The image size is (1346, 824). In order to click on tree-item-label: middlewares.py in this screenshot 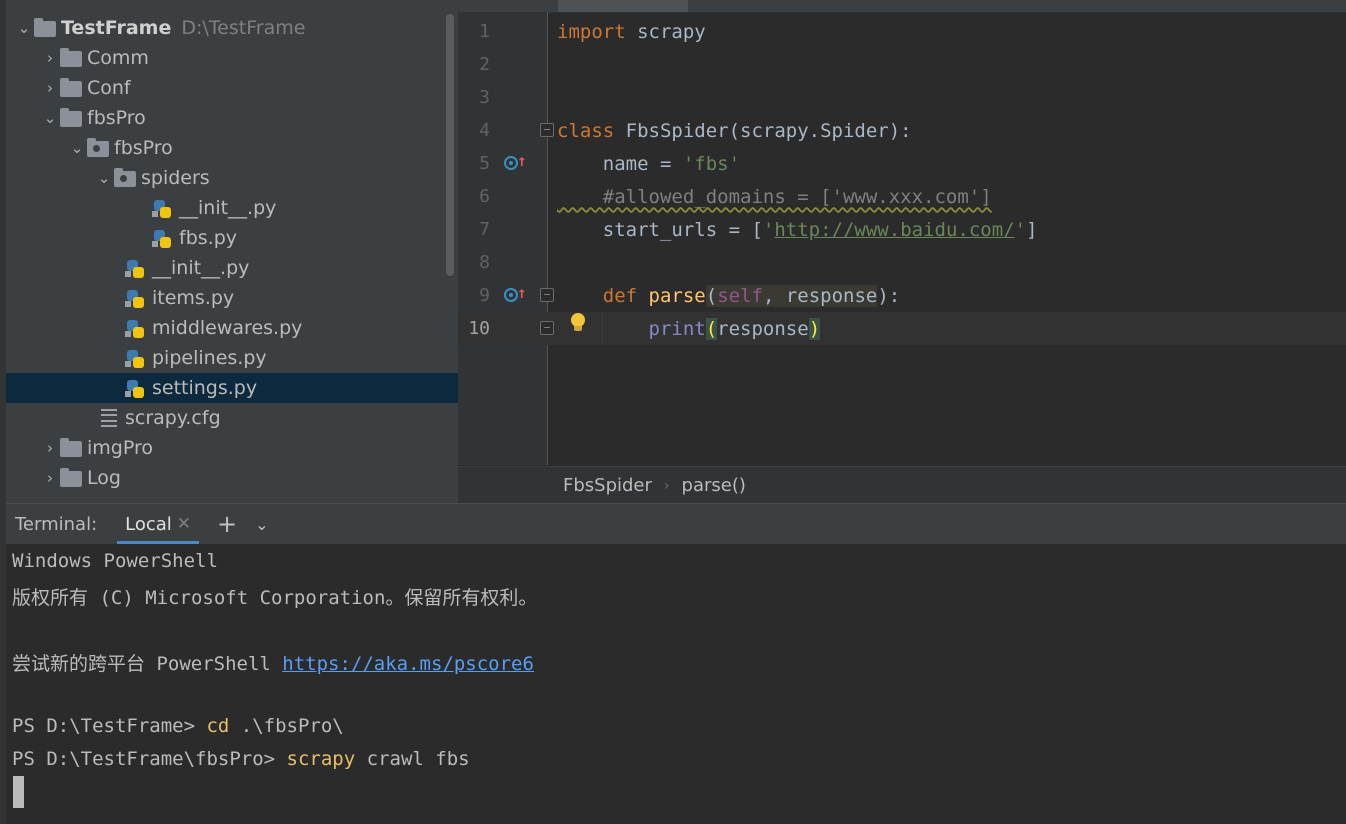, I will do `click(227, 328)`.